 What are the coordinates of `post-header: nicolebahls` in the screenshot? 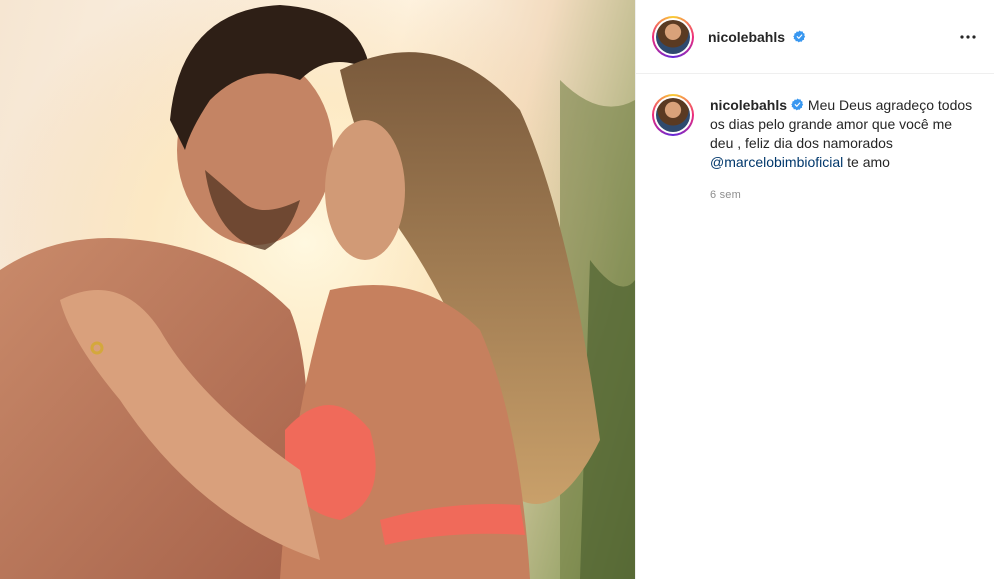 It's located at (815, 37).